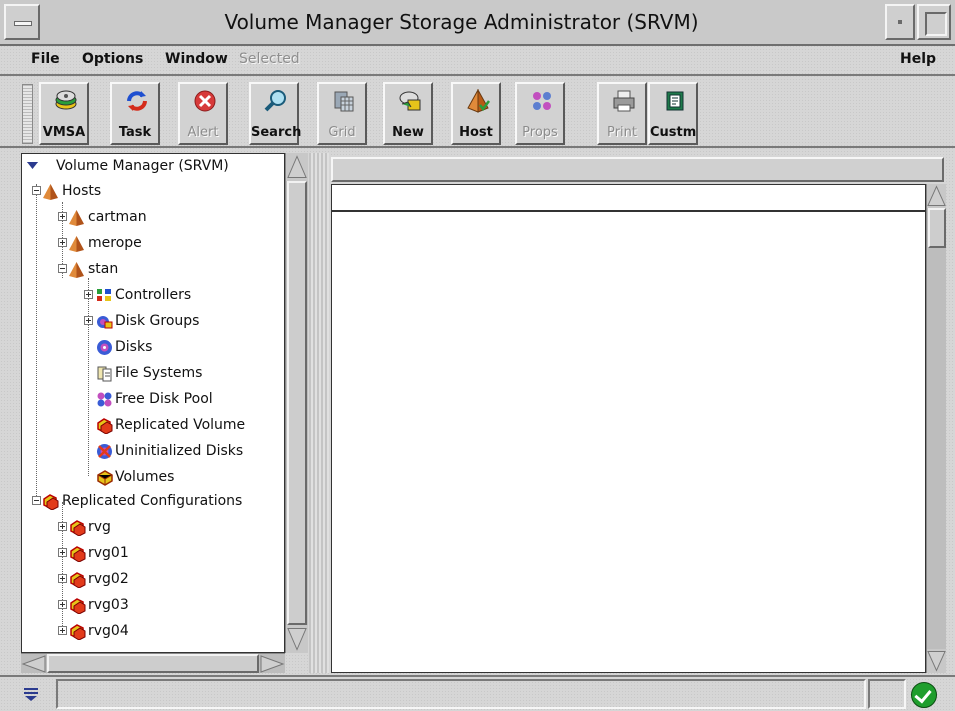 Image resolution: width=955 pixels, height=711 pixels. What do you see at coordinates (104, 347) in the screenshot?
I see `disk-icon` at bounding box center [104, 347].